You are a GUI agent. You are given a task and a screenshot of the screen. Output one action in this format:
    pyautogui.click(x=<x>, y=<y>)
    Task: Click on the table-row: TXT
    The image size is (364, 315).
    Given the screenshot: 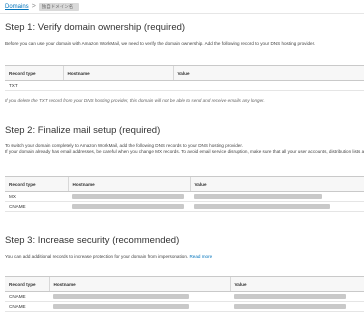 What is the action you would take?
    pyautogui.click(x=184, y=85)
    